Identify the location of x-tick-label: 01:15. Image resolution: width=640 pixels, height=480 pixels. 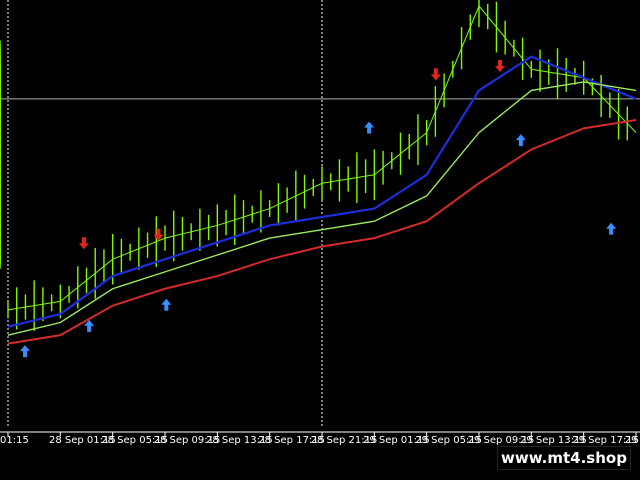
(14, 440).